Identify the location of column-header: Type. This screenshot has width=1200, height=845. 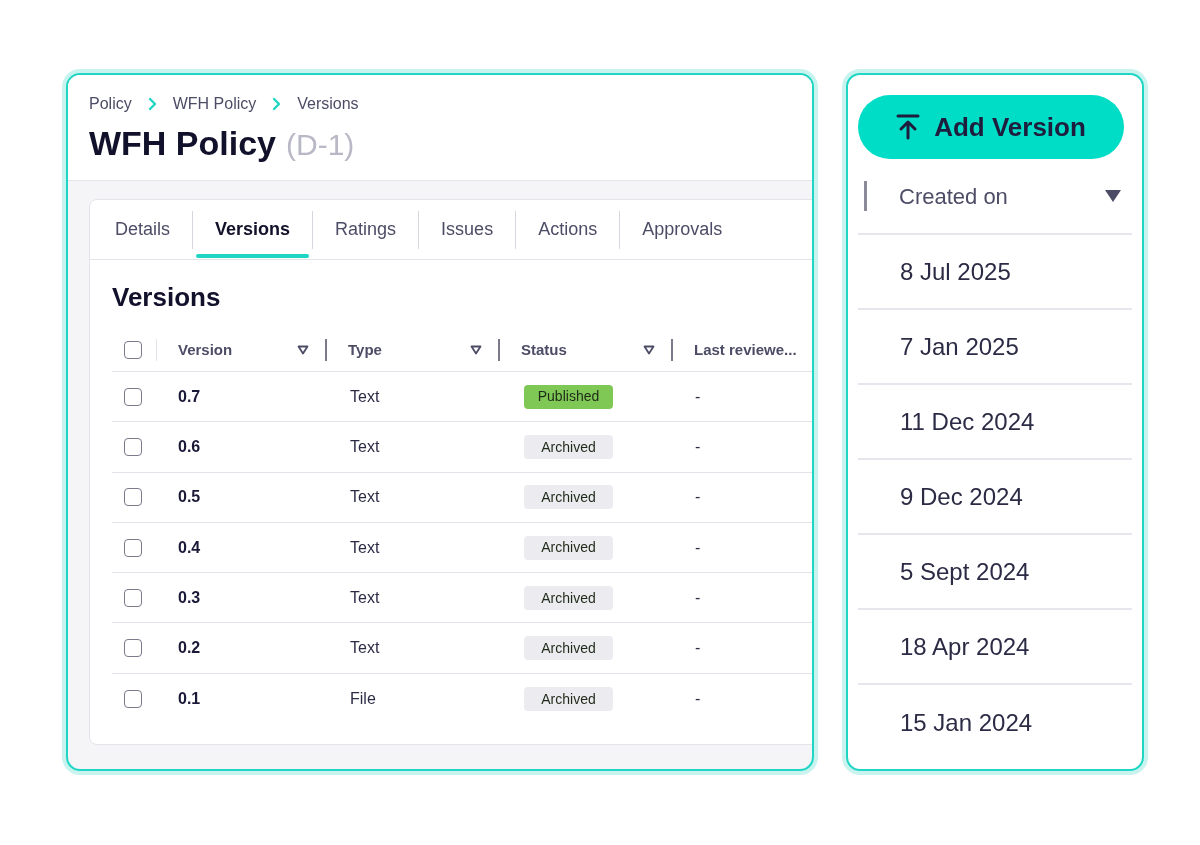
(409, 350).